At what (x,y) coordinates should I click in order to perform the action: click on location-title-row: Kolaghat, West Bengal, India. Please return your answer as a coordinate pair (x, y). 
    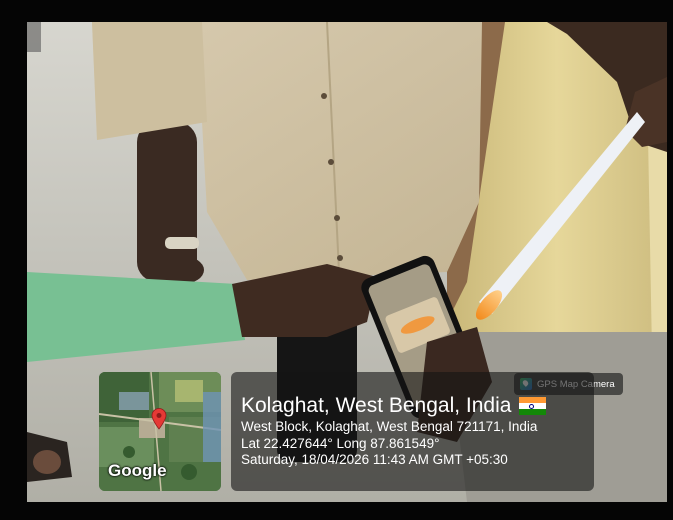
    Looking at the image, I should click on (412, 406).